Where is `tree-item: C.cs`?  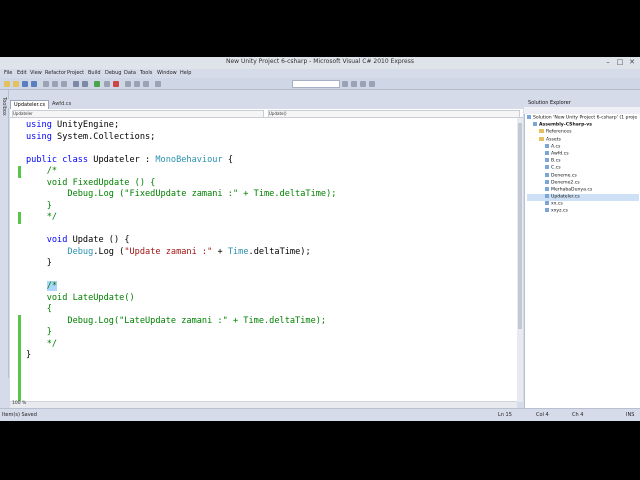 tree-item: C.cs is located at coordinates (583, 168).